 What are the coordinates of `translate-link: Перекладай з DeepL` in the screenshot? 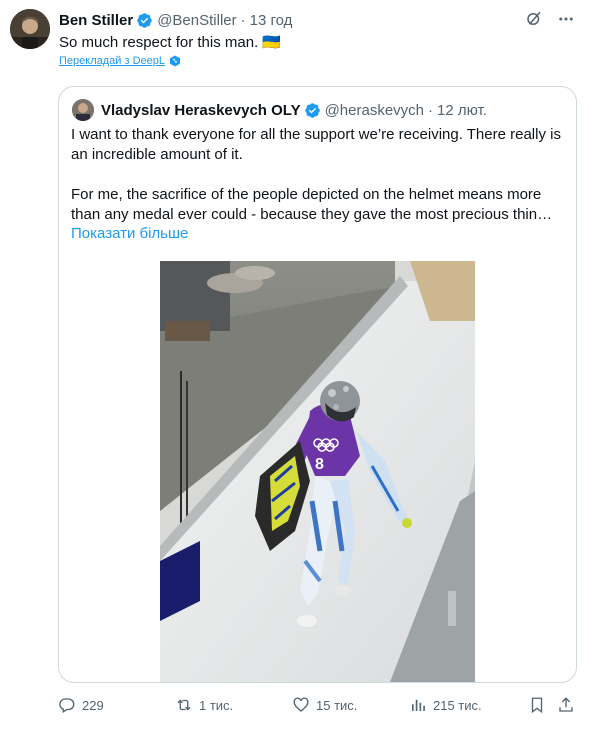 It's located at (120, 61).